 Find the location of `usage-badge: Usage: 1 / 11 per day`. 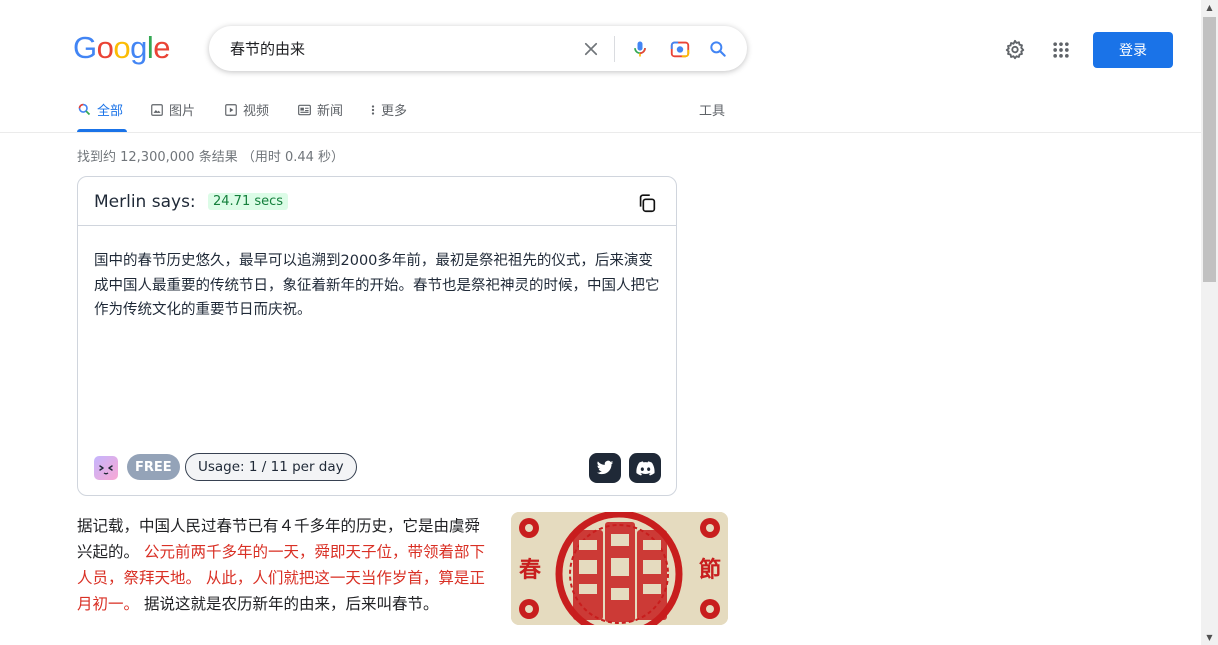

usage-badge: Usage: 1 / 11 per day is located at coordinates (271, 467).